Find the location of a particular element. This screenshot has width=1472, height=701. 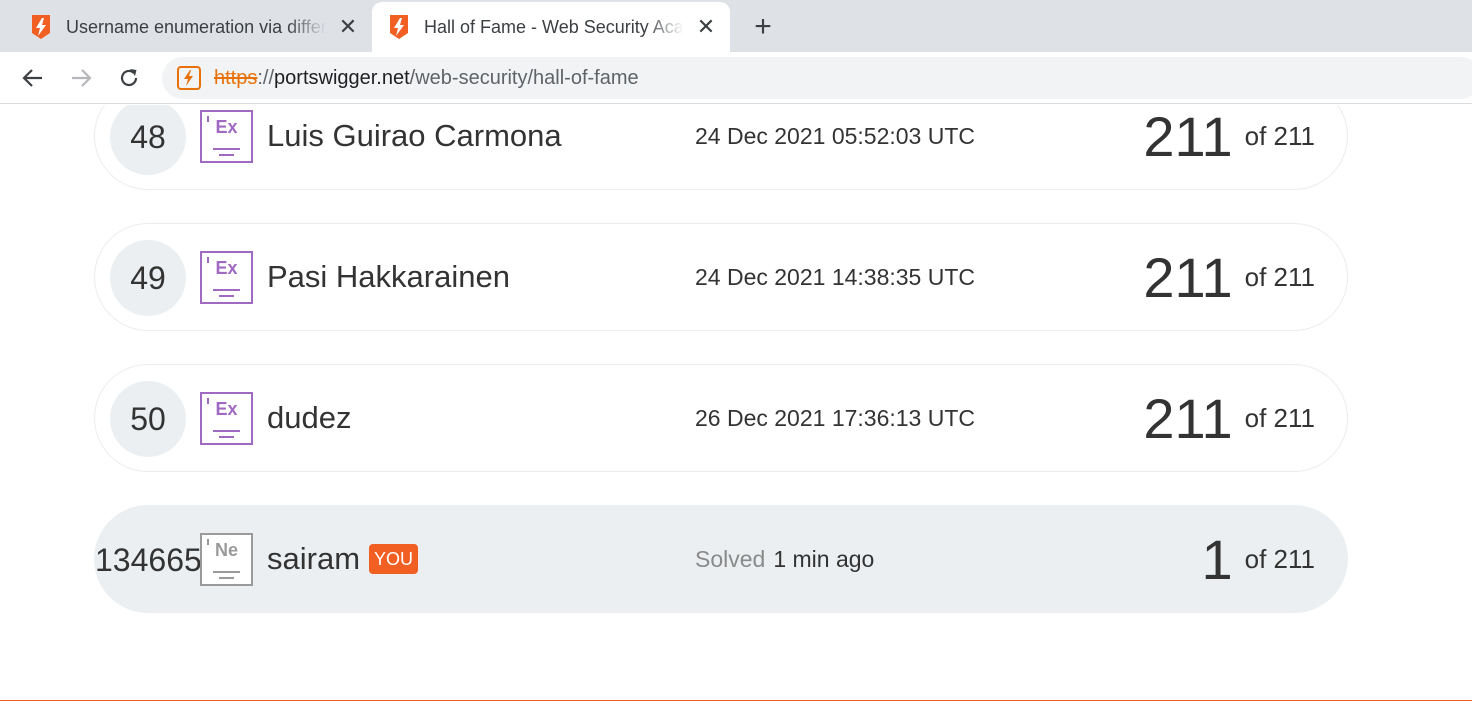

badge-symbol: Ne is located at coordinates (226, 550).